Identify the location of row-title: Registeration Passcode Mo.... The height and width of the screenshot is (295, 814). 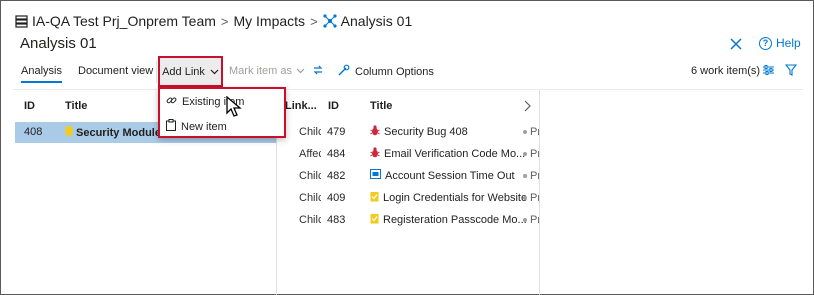
(455, 220).